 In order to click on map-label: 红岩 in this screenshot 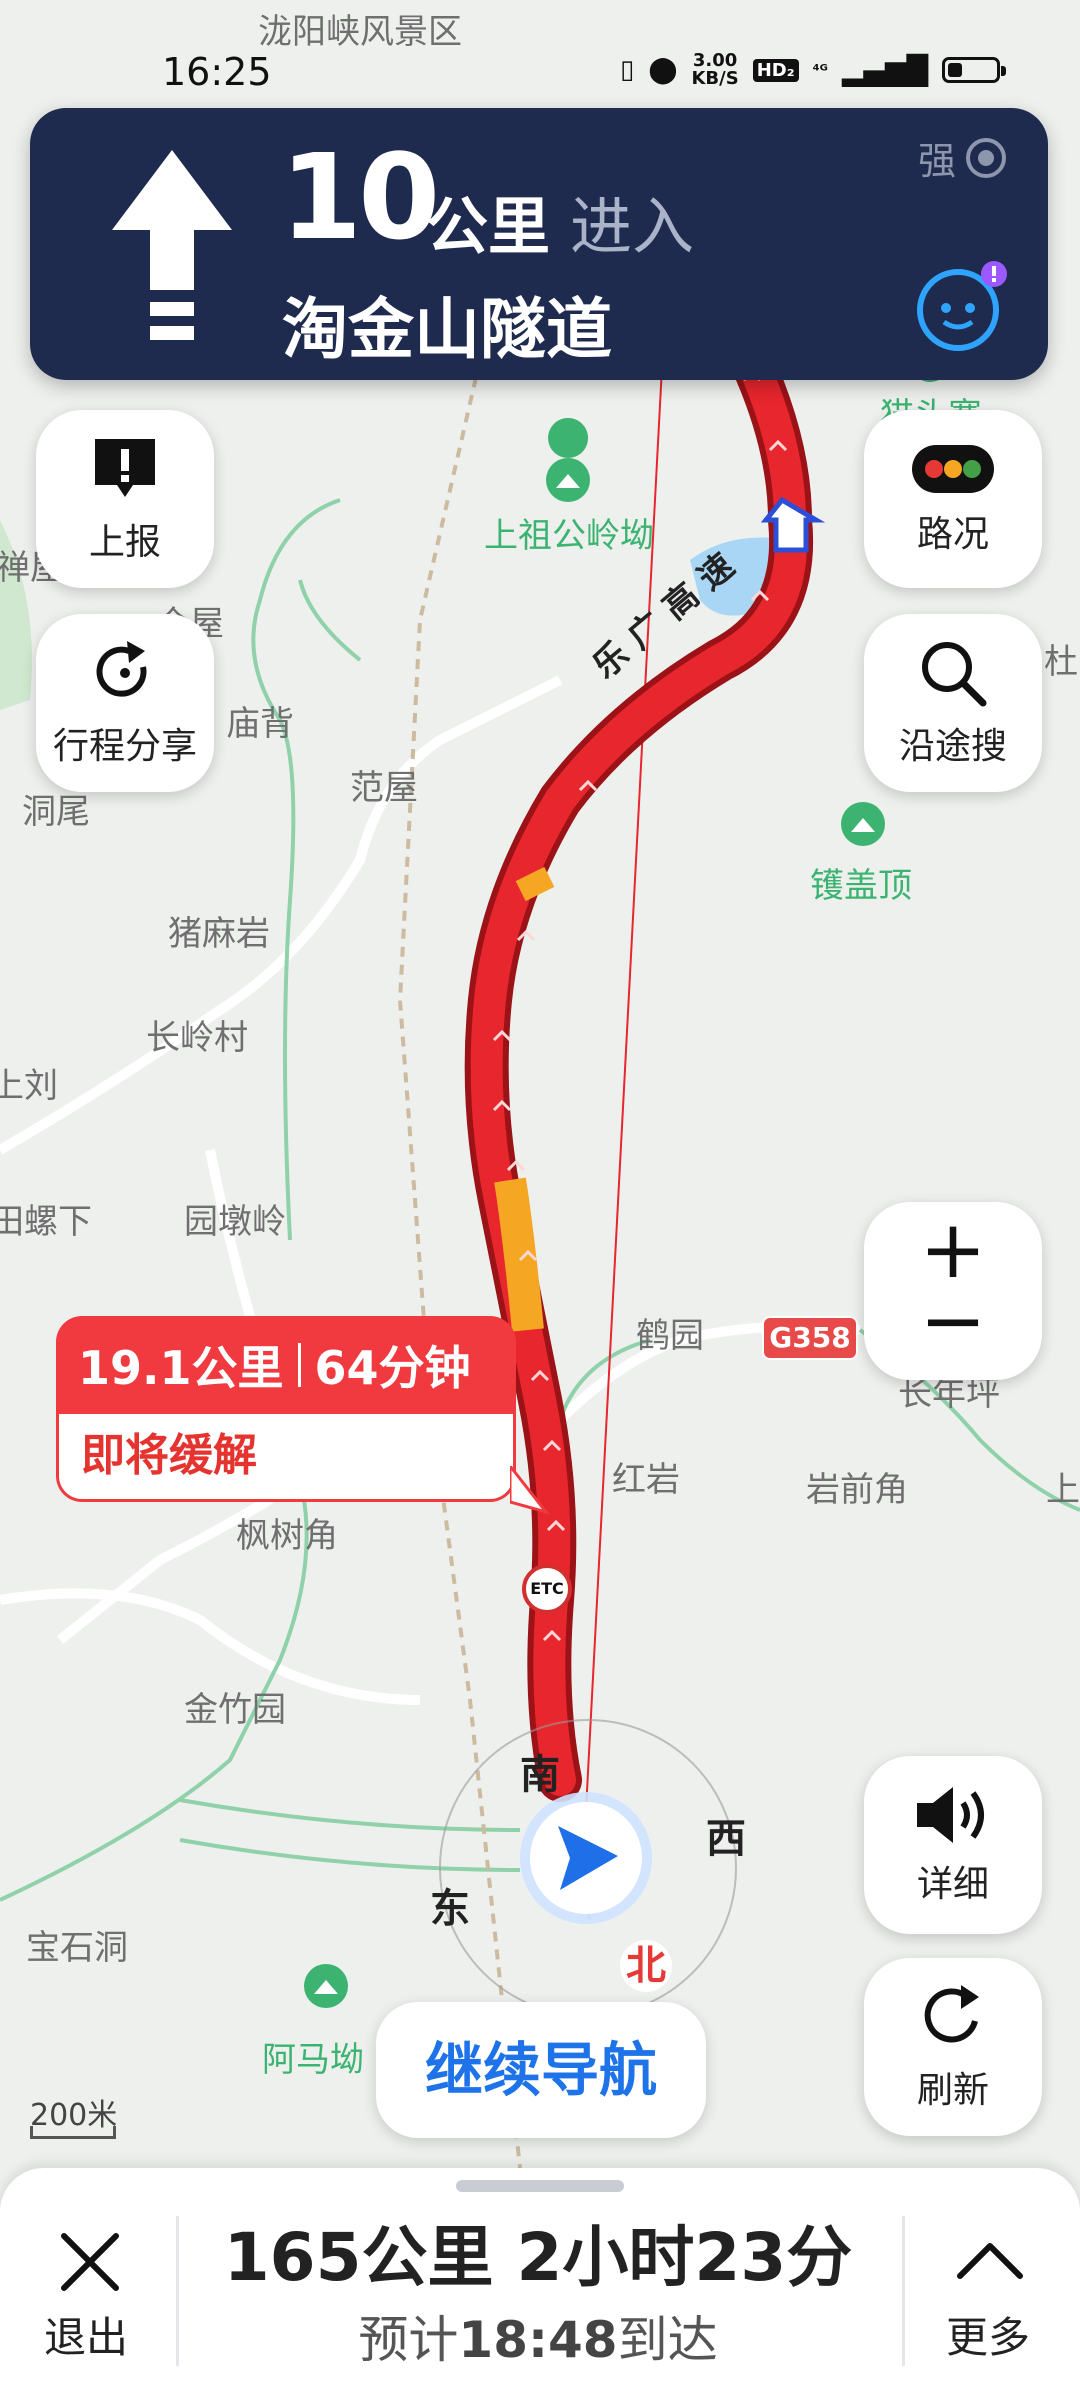, I will do `click(646, 1480)`.